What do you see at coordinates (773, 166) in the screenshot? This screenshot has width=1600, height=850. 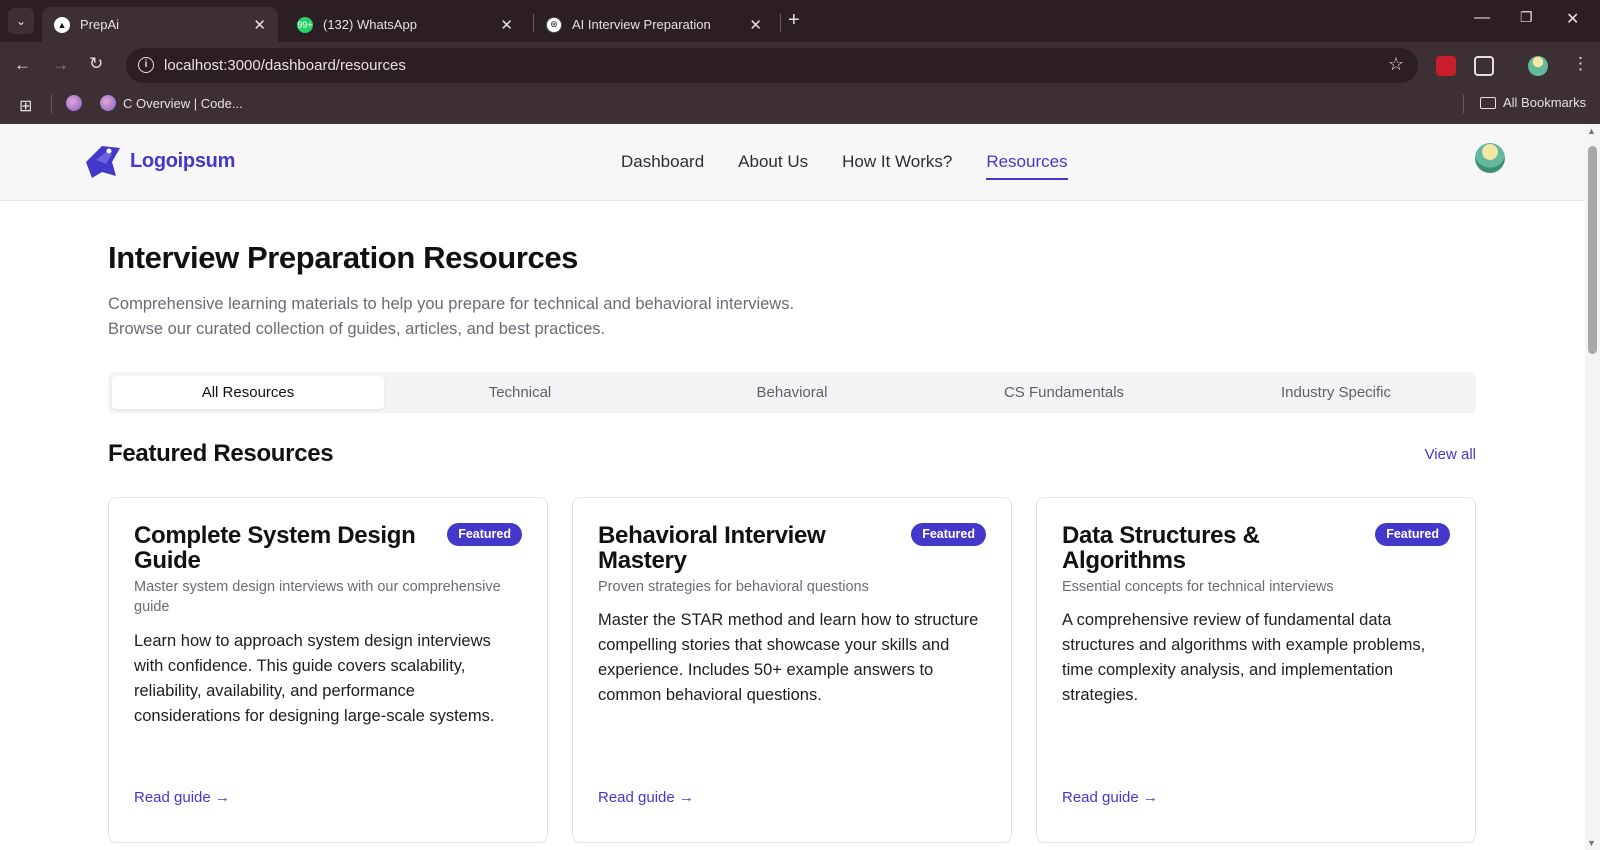 I see `nav-about-us: About Us` at bounding box center [773, 166].